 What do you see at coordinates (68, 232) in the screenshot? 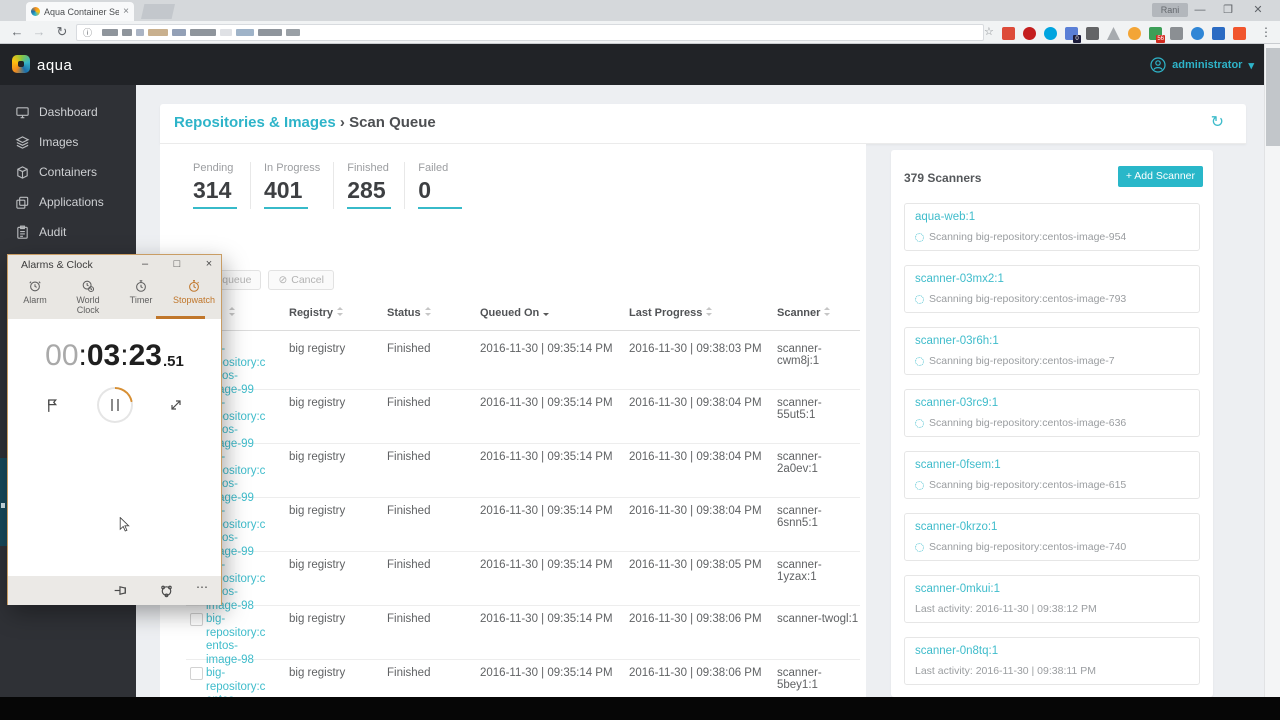
I see `sidebar-item-audit: Audit` at bounding box center [68, 232].